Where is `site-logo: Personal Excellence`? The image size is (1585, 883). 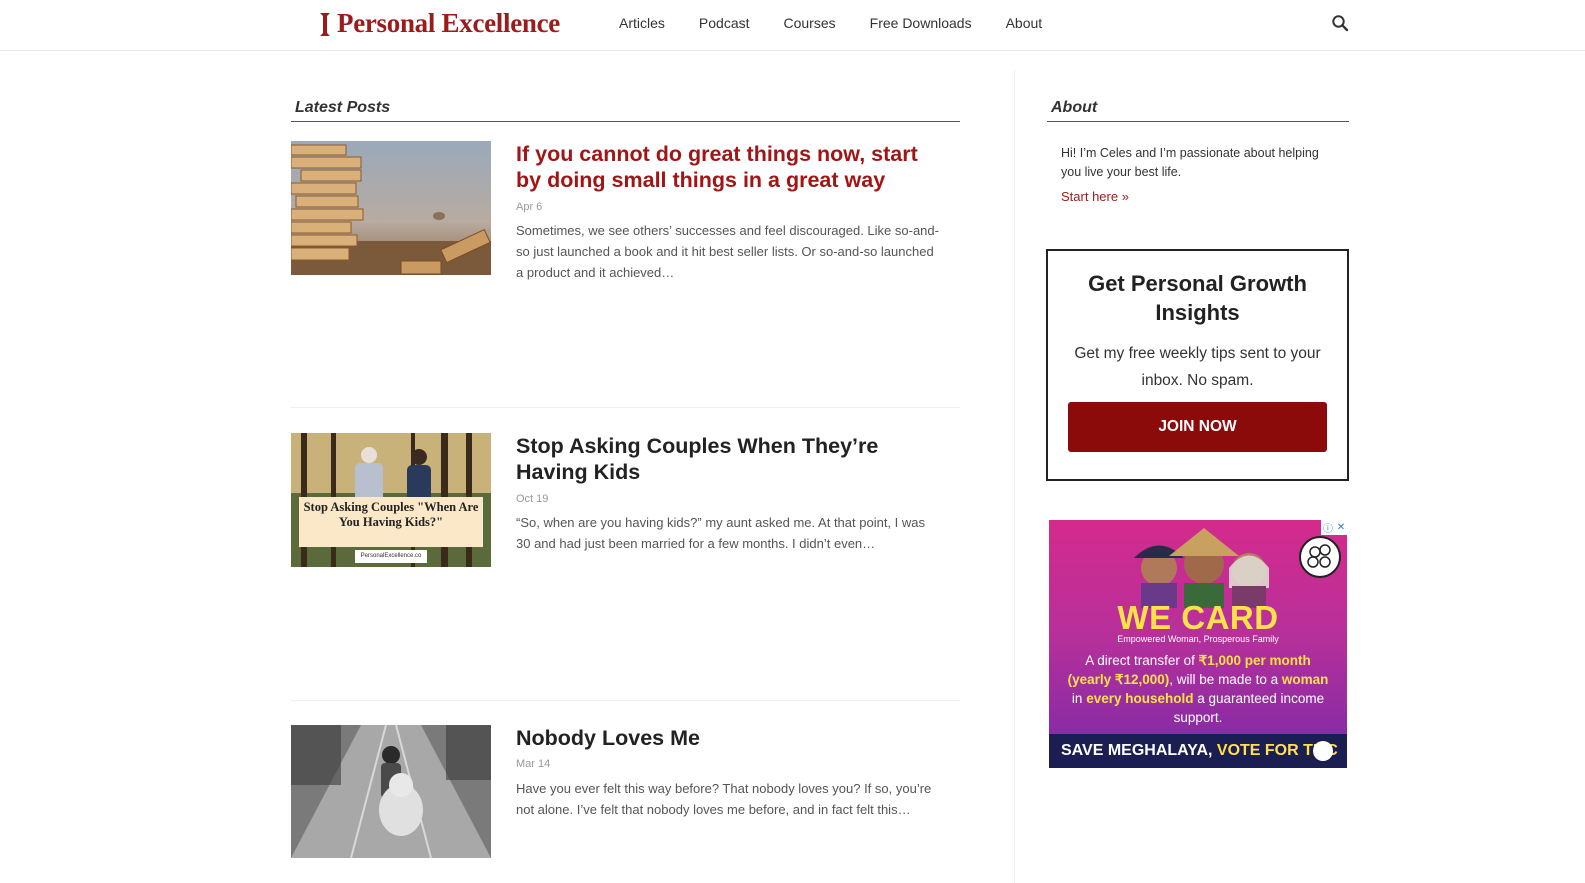
site-logo: Personal Excellence is located at coordinates (439, 23).